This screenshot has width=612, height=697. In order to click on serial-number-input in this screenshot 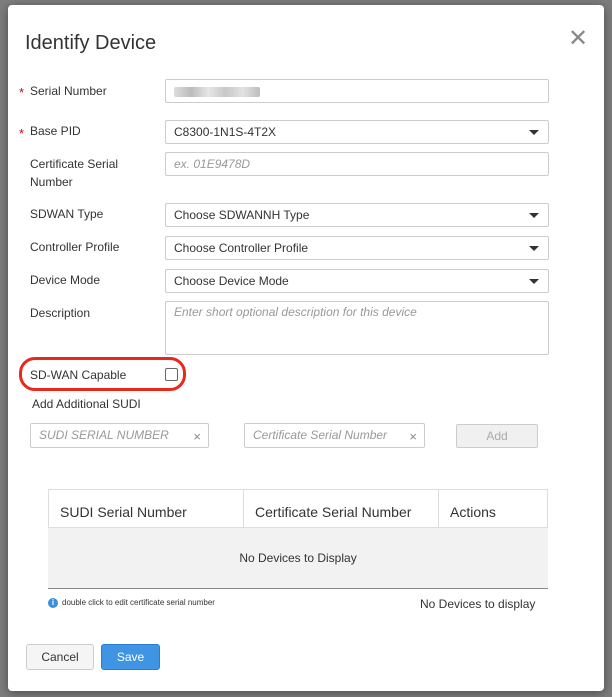, I will do `click(357, 91)`.